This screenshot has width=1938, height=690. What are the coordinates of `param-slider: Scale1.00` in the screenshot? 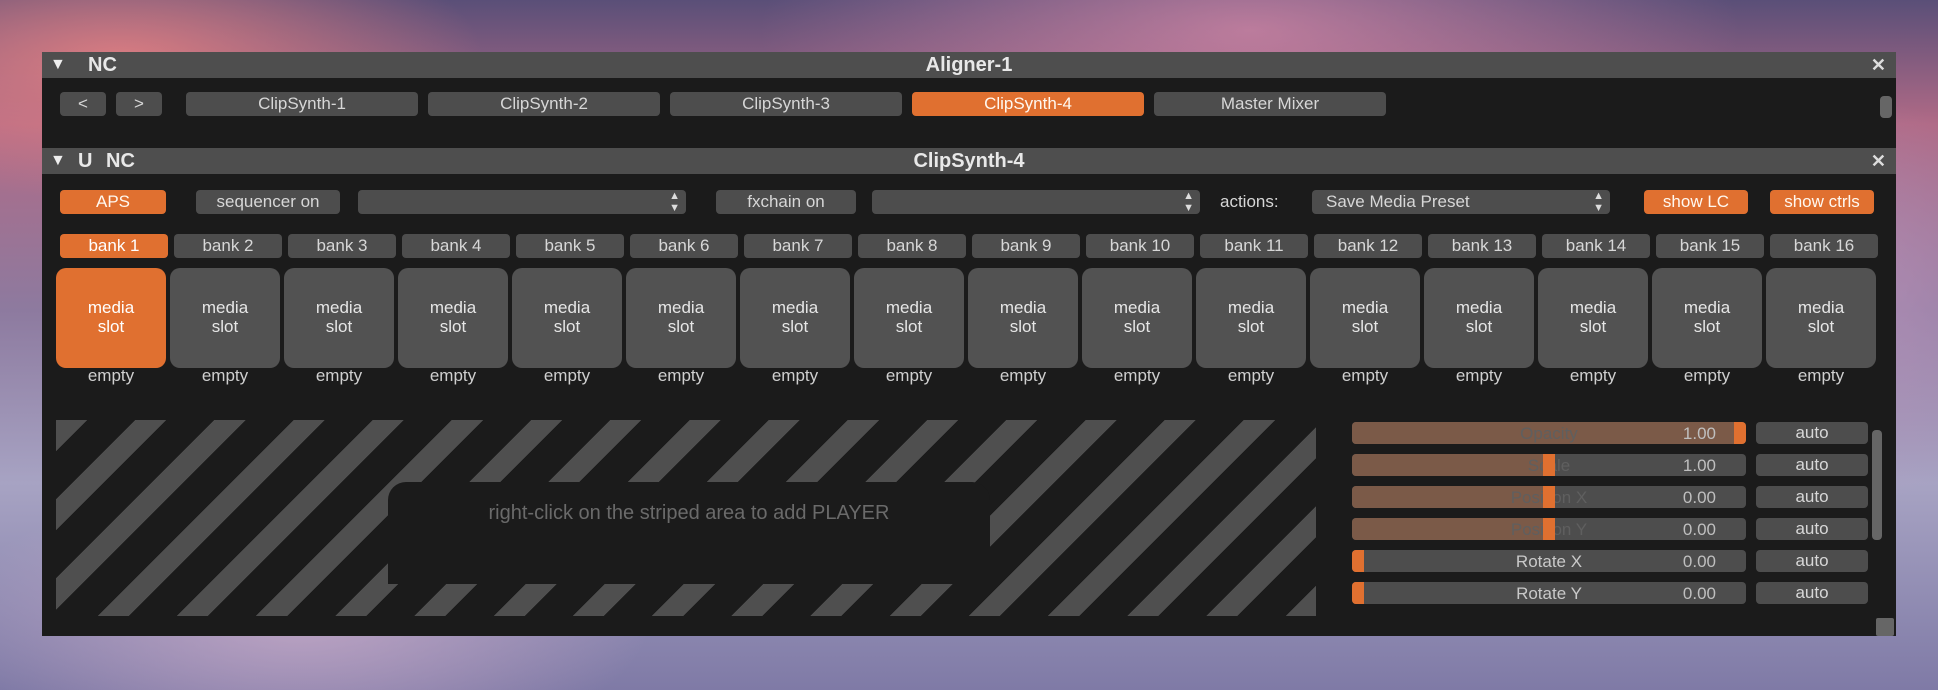 It's located at (1549, 465).